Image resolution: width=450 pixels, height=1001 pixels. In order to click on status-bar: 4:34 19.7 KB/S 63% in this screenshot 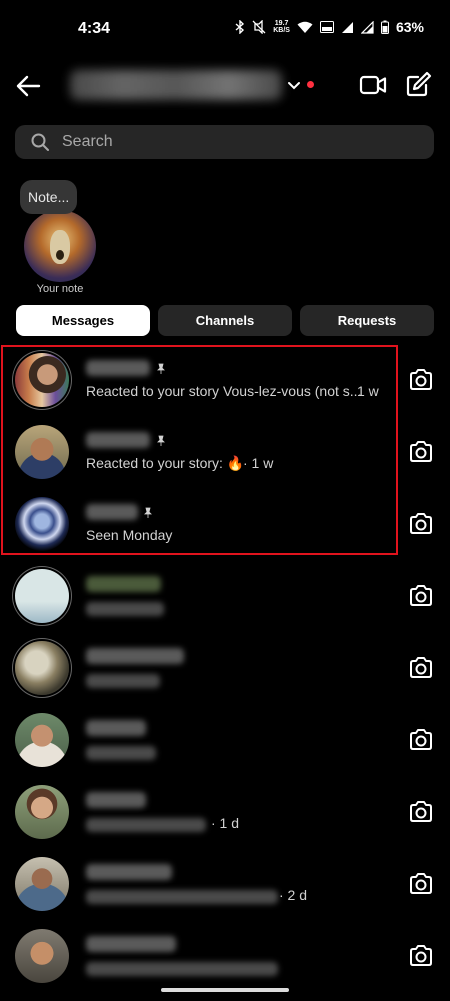, I will do `click(225, 28)`.